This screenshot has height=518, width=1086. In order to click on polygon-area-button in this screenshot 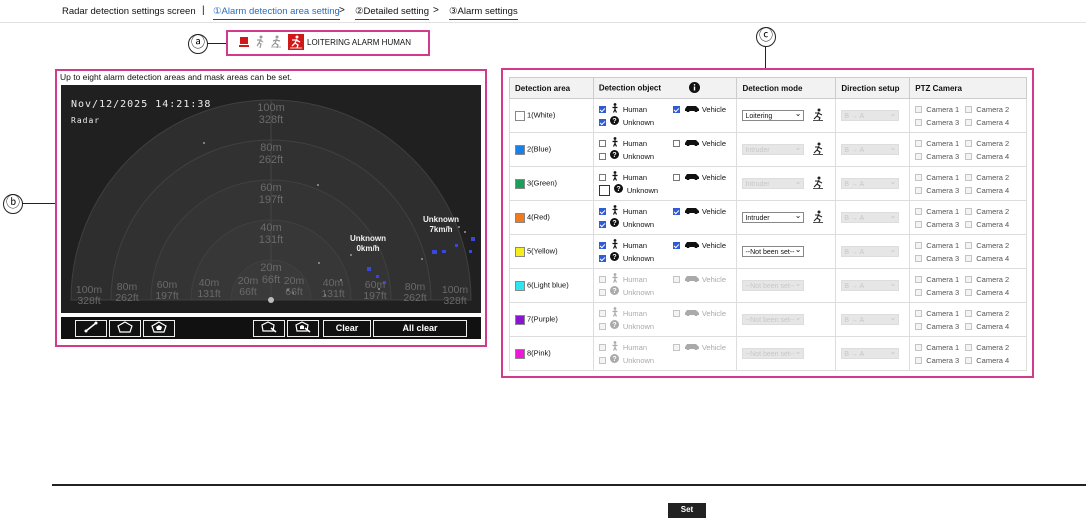, I will do `click(125, 328)`.